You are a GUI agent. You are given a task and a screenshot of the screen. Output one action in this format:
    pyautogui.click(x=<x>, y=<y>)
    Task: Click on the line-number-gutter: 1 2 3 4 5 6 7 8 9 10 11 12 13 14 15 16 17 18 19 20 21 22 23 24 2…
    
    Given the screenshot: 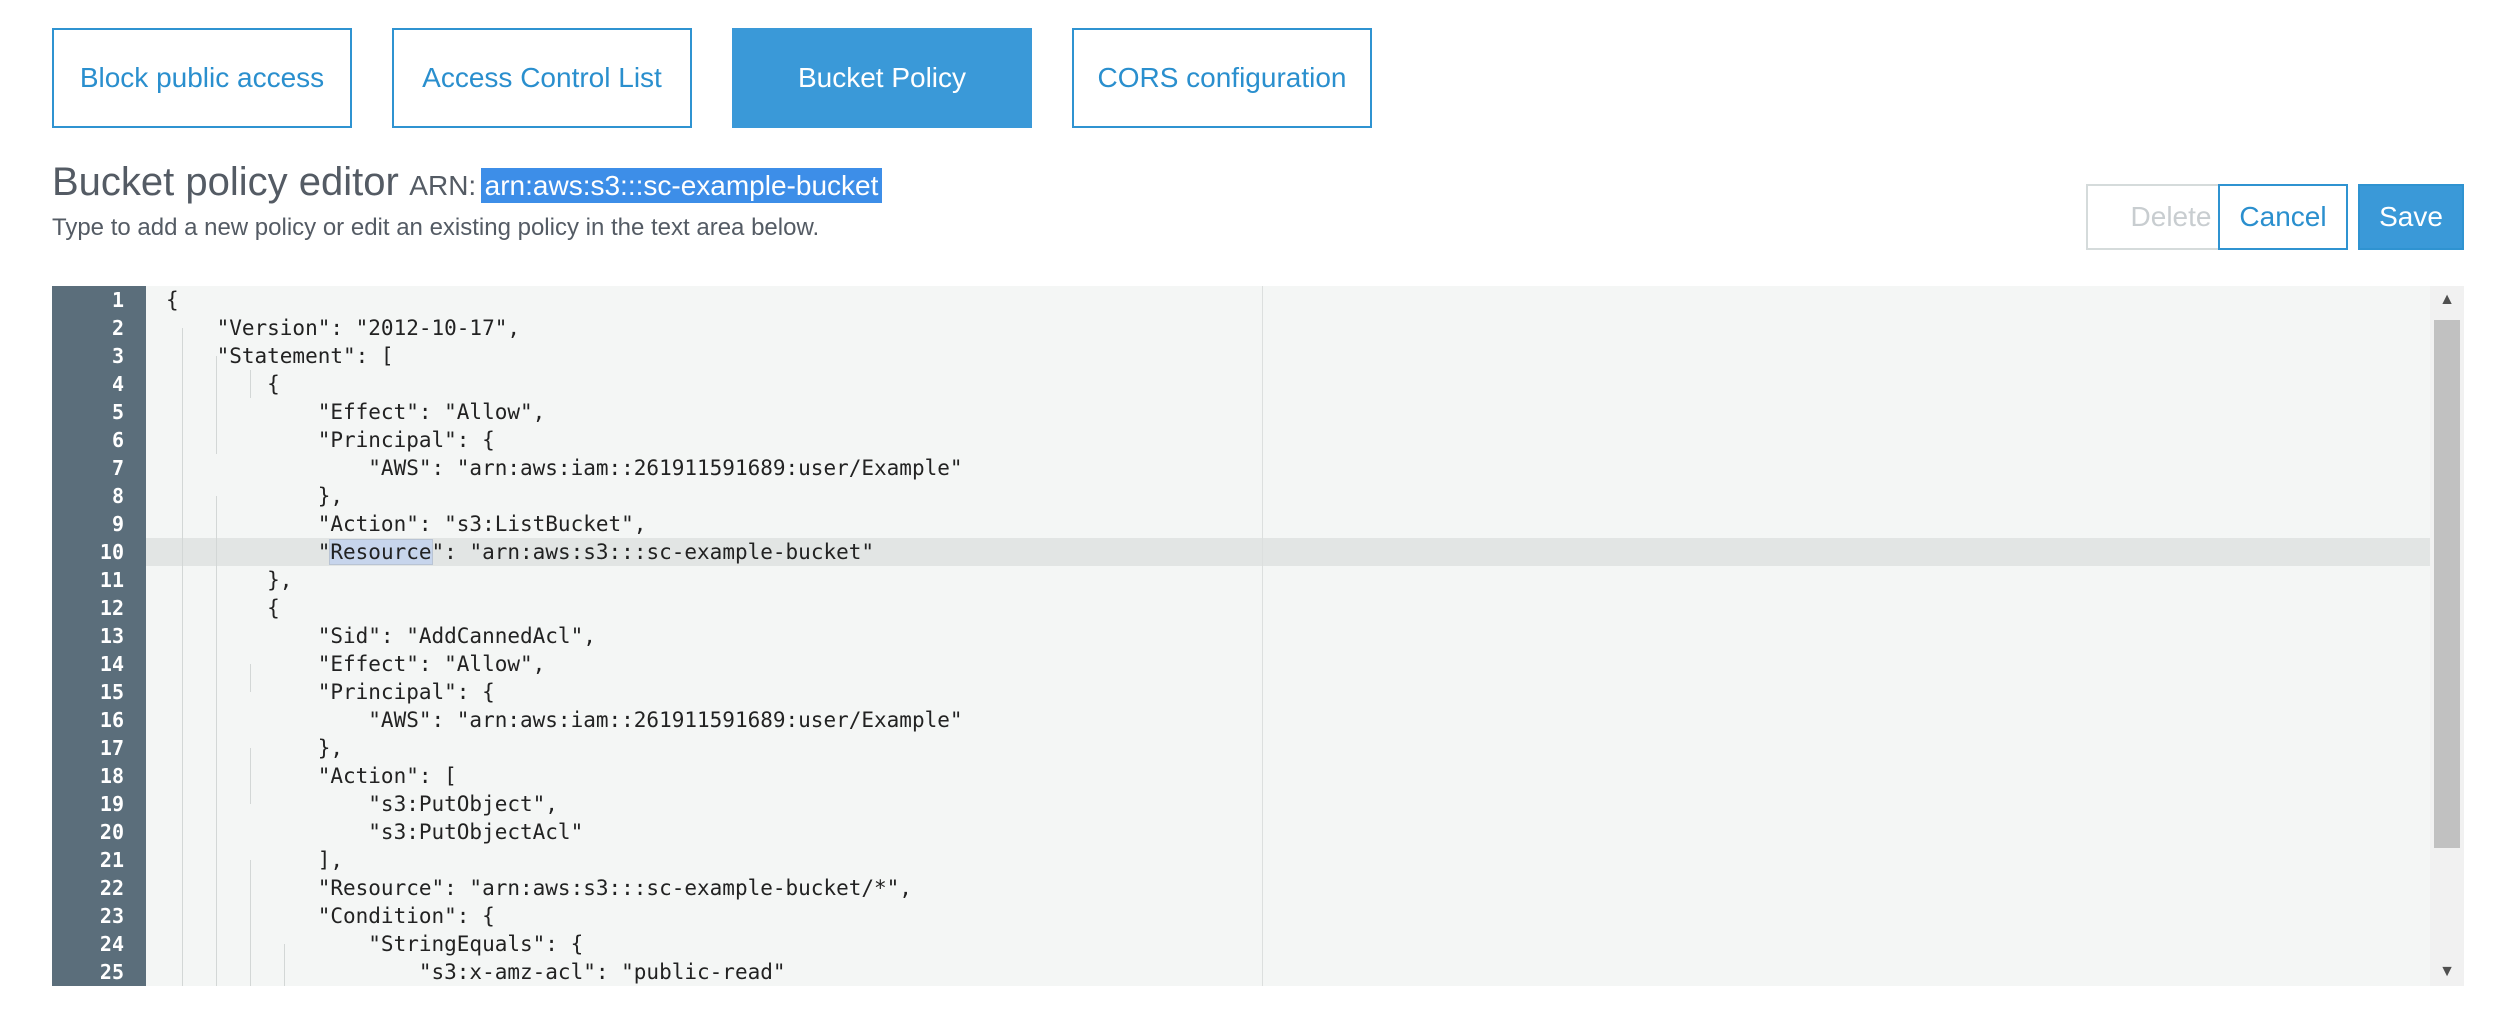 What is the action you would take?
    pyautogui.click(x=99, y=636)
    